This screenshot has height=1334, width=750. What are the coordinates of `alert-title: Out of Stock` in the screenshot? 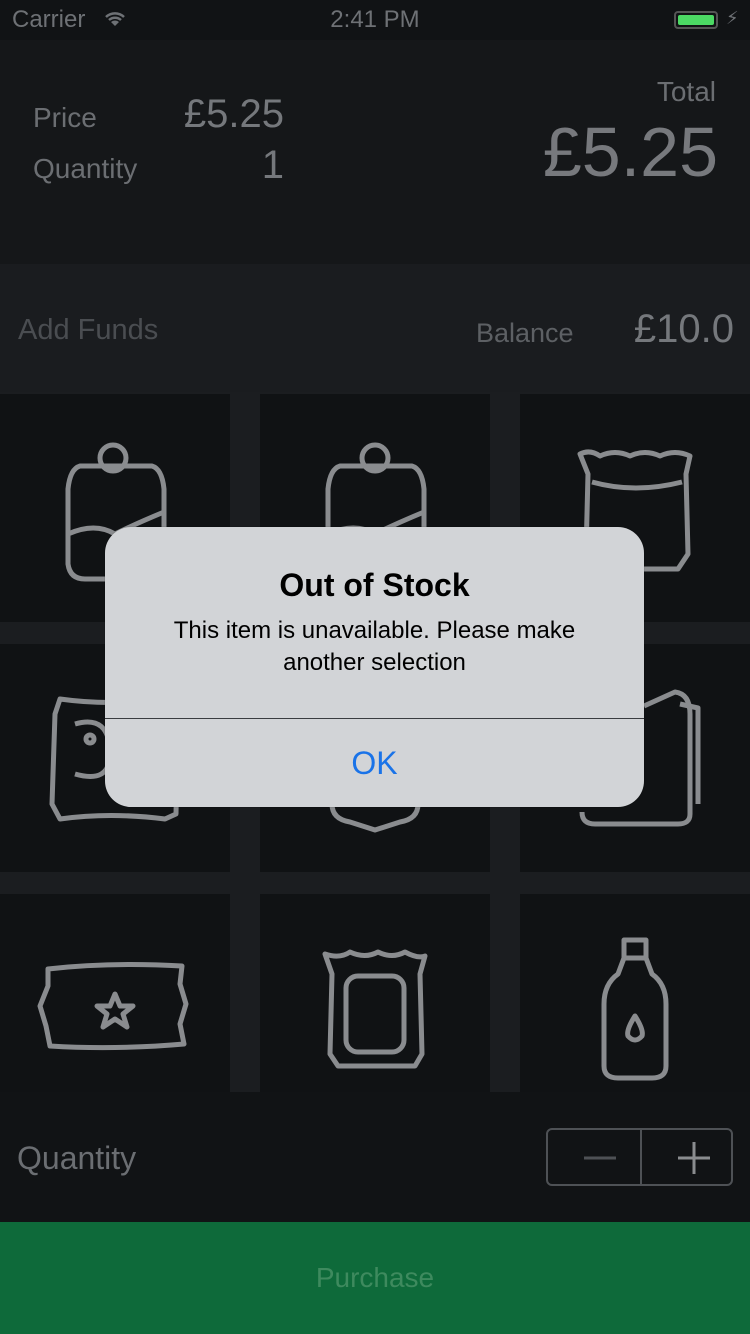 It's located at (374, 585).